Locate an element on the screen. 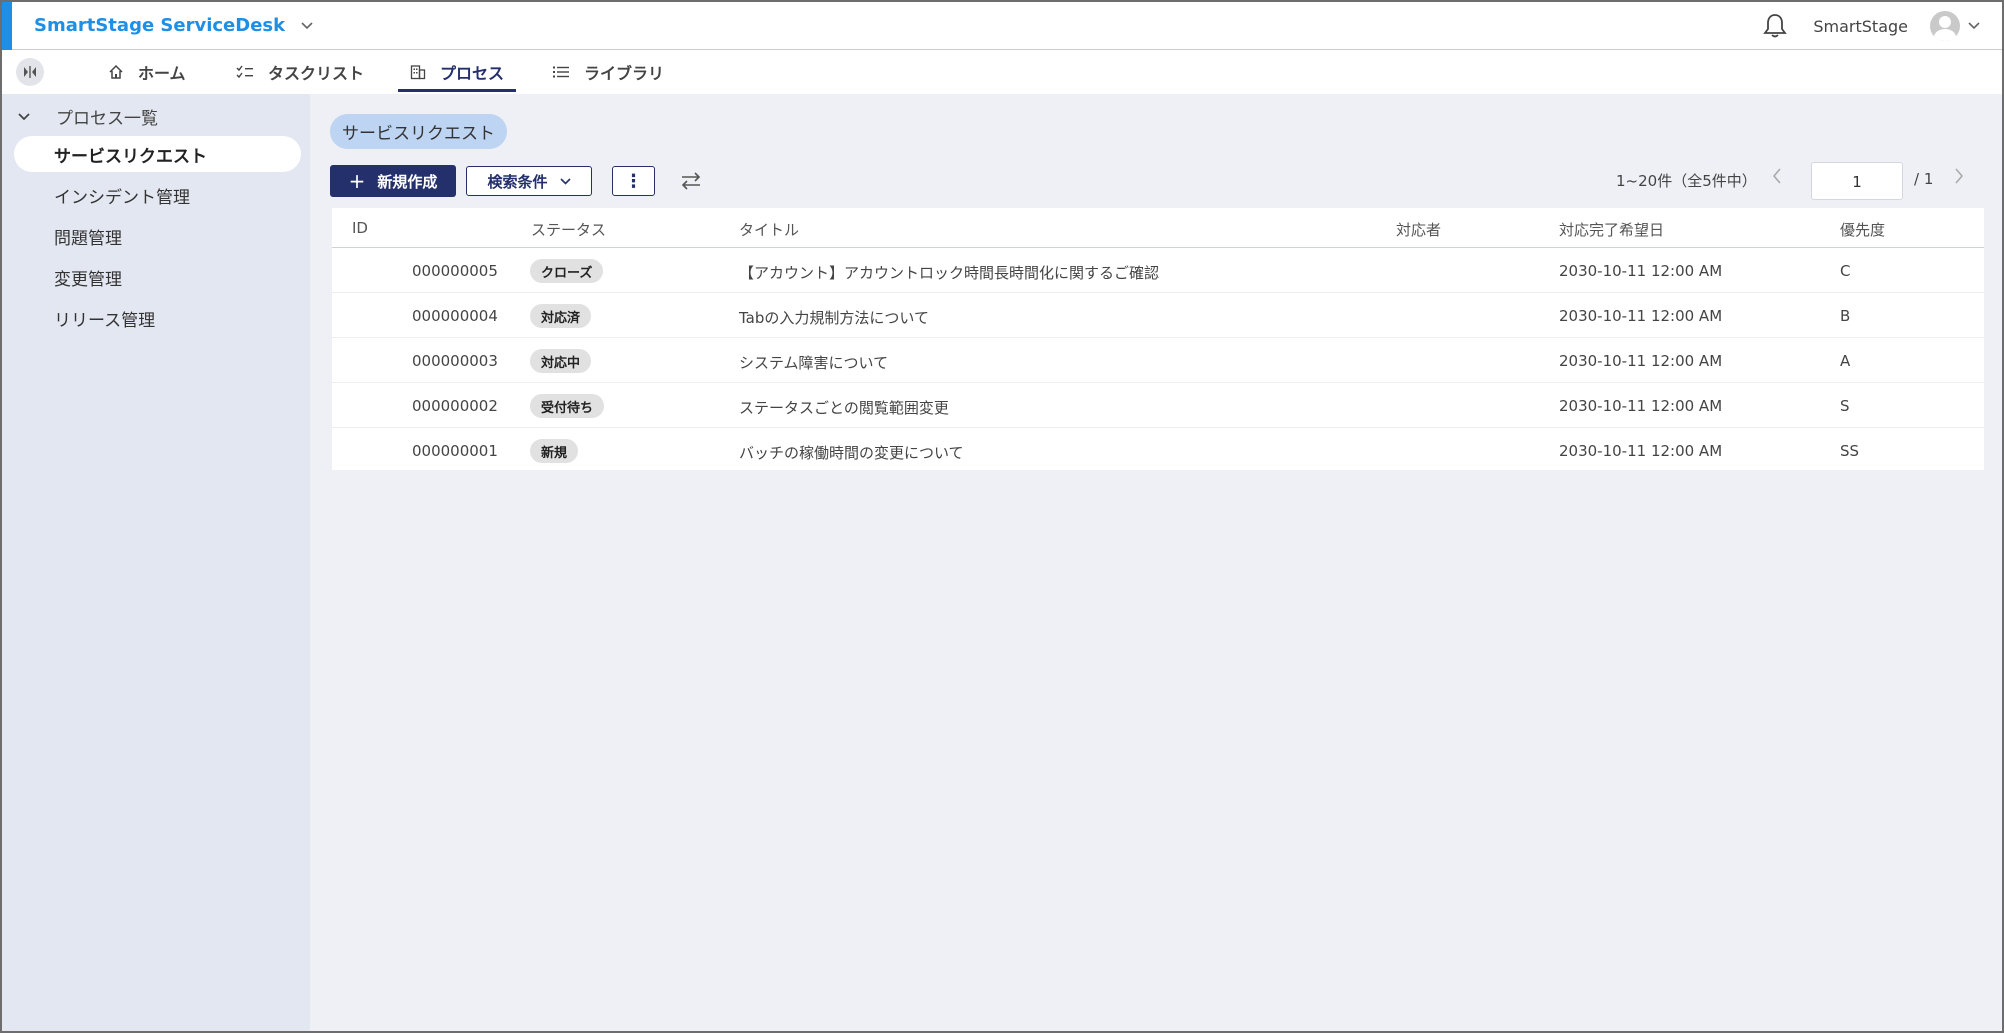 This screenshot has width=2004, height=1033. cell-id: 000000002 is located at coordinates (455, 406).